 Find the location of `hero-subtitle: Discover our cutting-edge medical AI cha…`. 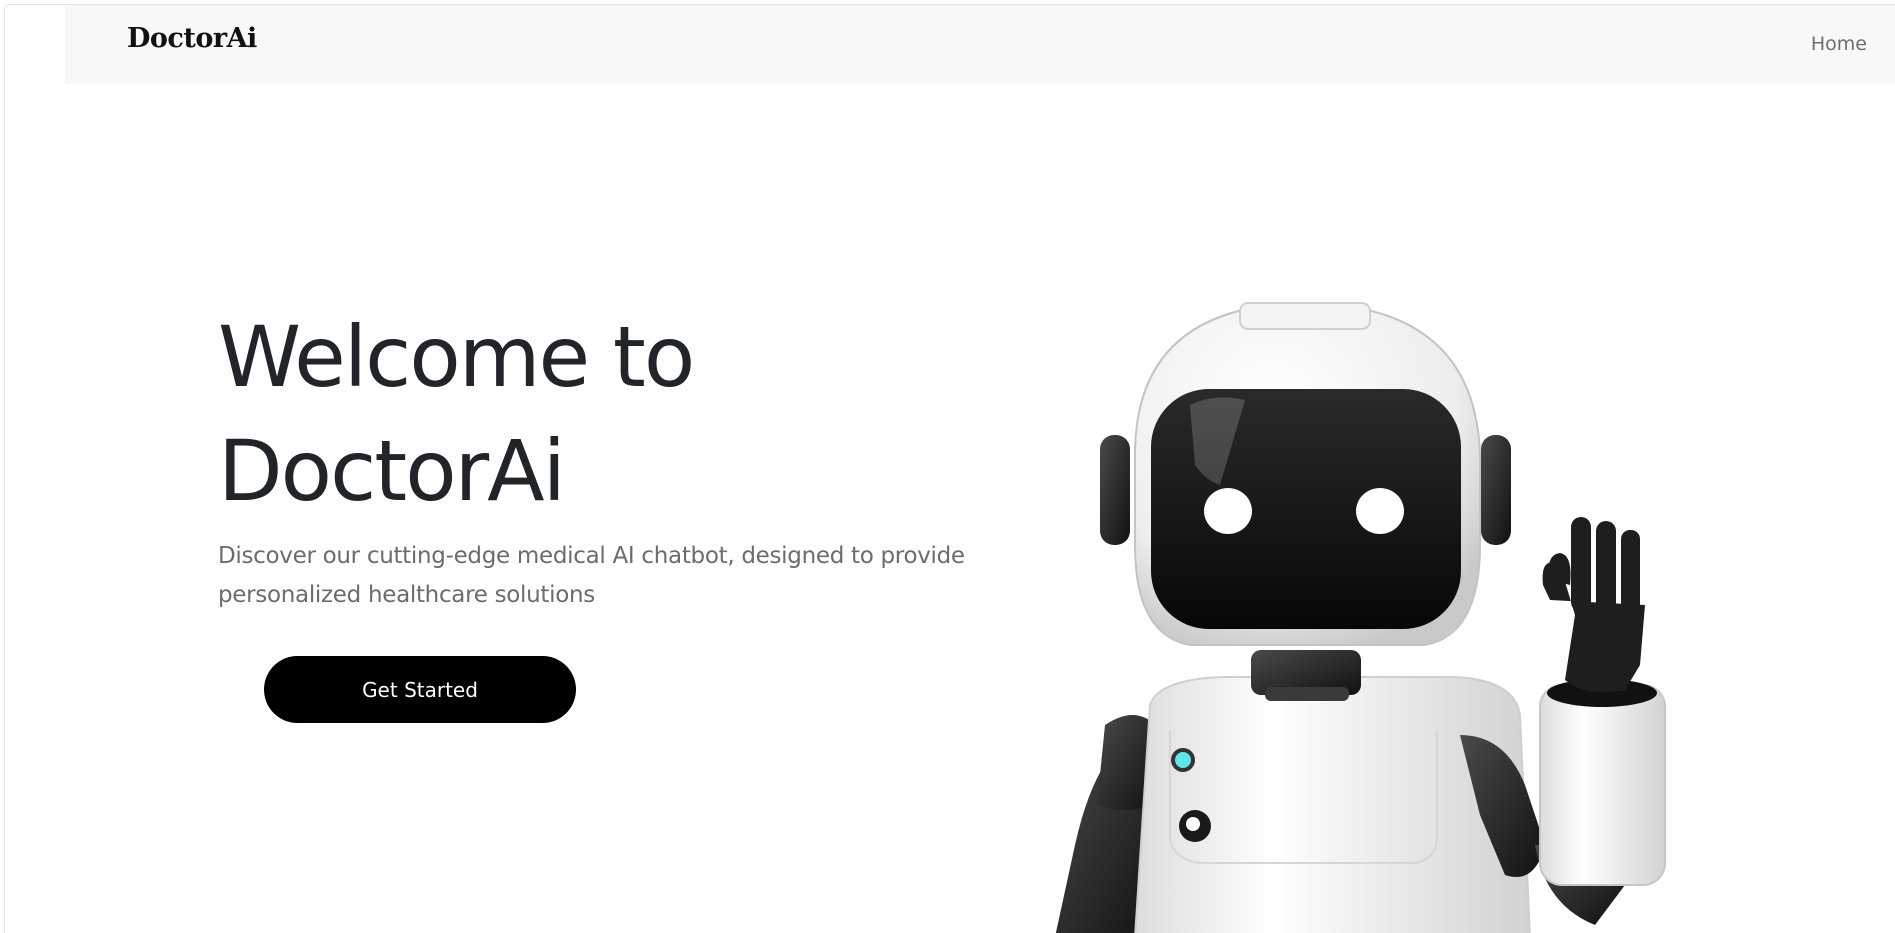

hero-subtitle: Discover our cutting-edge medical AI cha… is located at coordinates (591, 575).